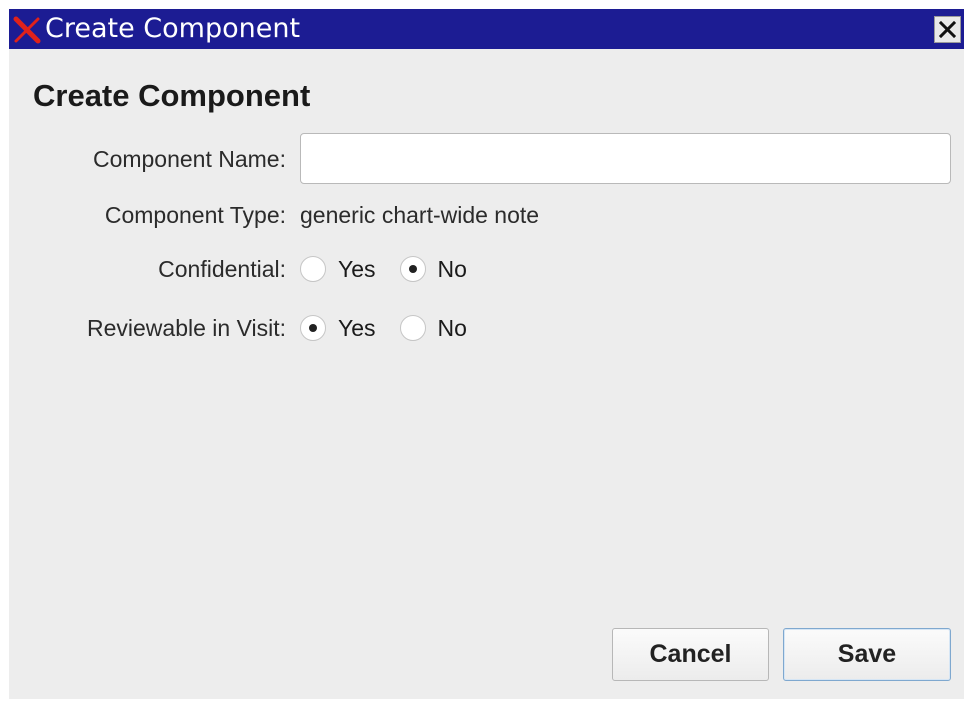 The width and height of the screenshot is (965, 702). I want to click on component-type-label: Component Type:, so click(195, 215).